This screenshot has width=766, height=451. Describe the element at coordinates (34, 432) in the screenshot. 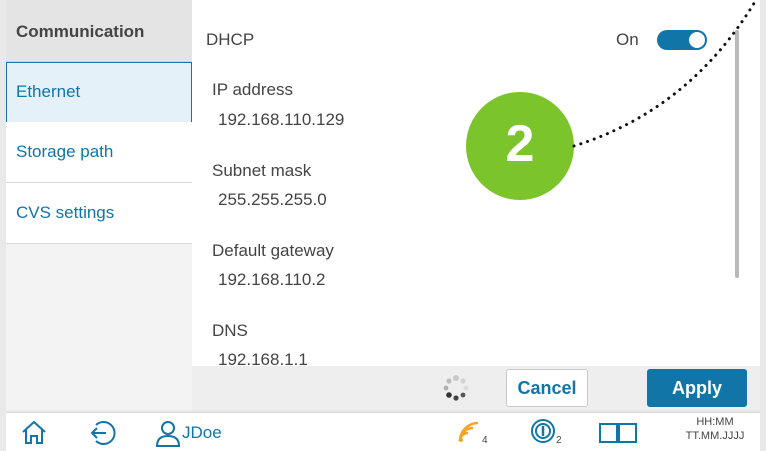

I see `home-icon` at that location.